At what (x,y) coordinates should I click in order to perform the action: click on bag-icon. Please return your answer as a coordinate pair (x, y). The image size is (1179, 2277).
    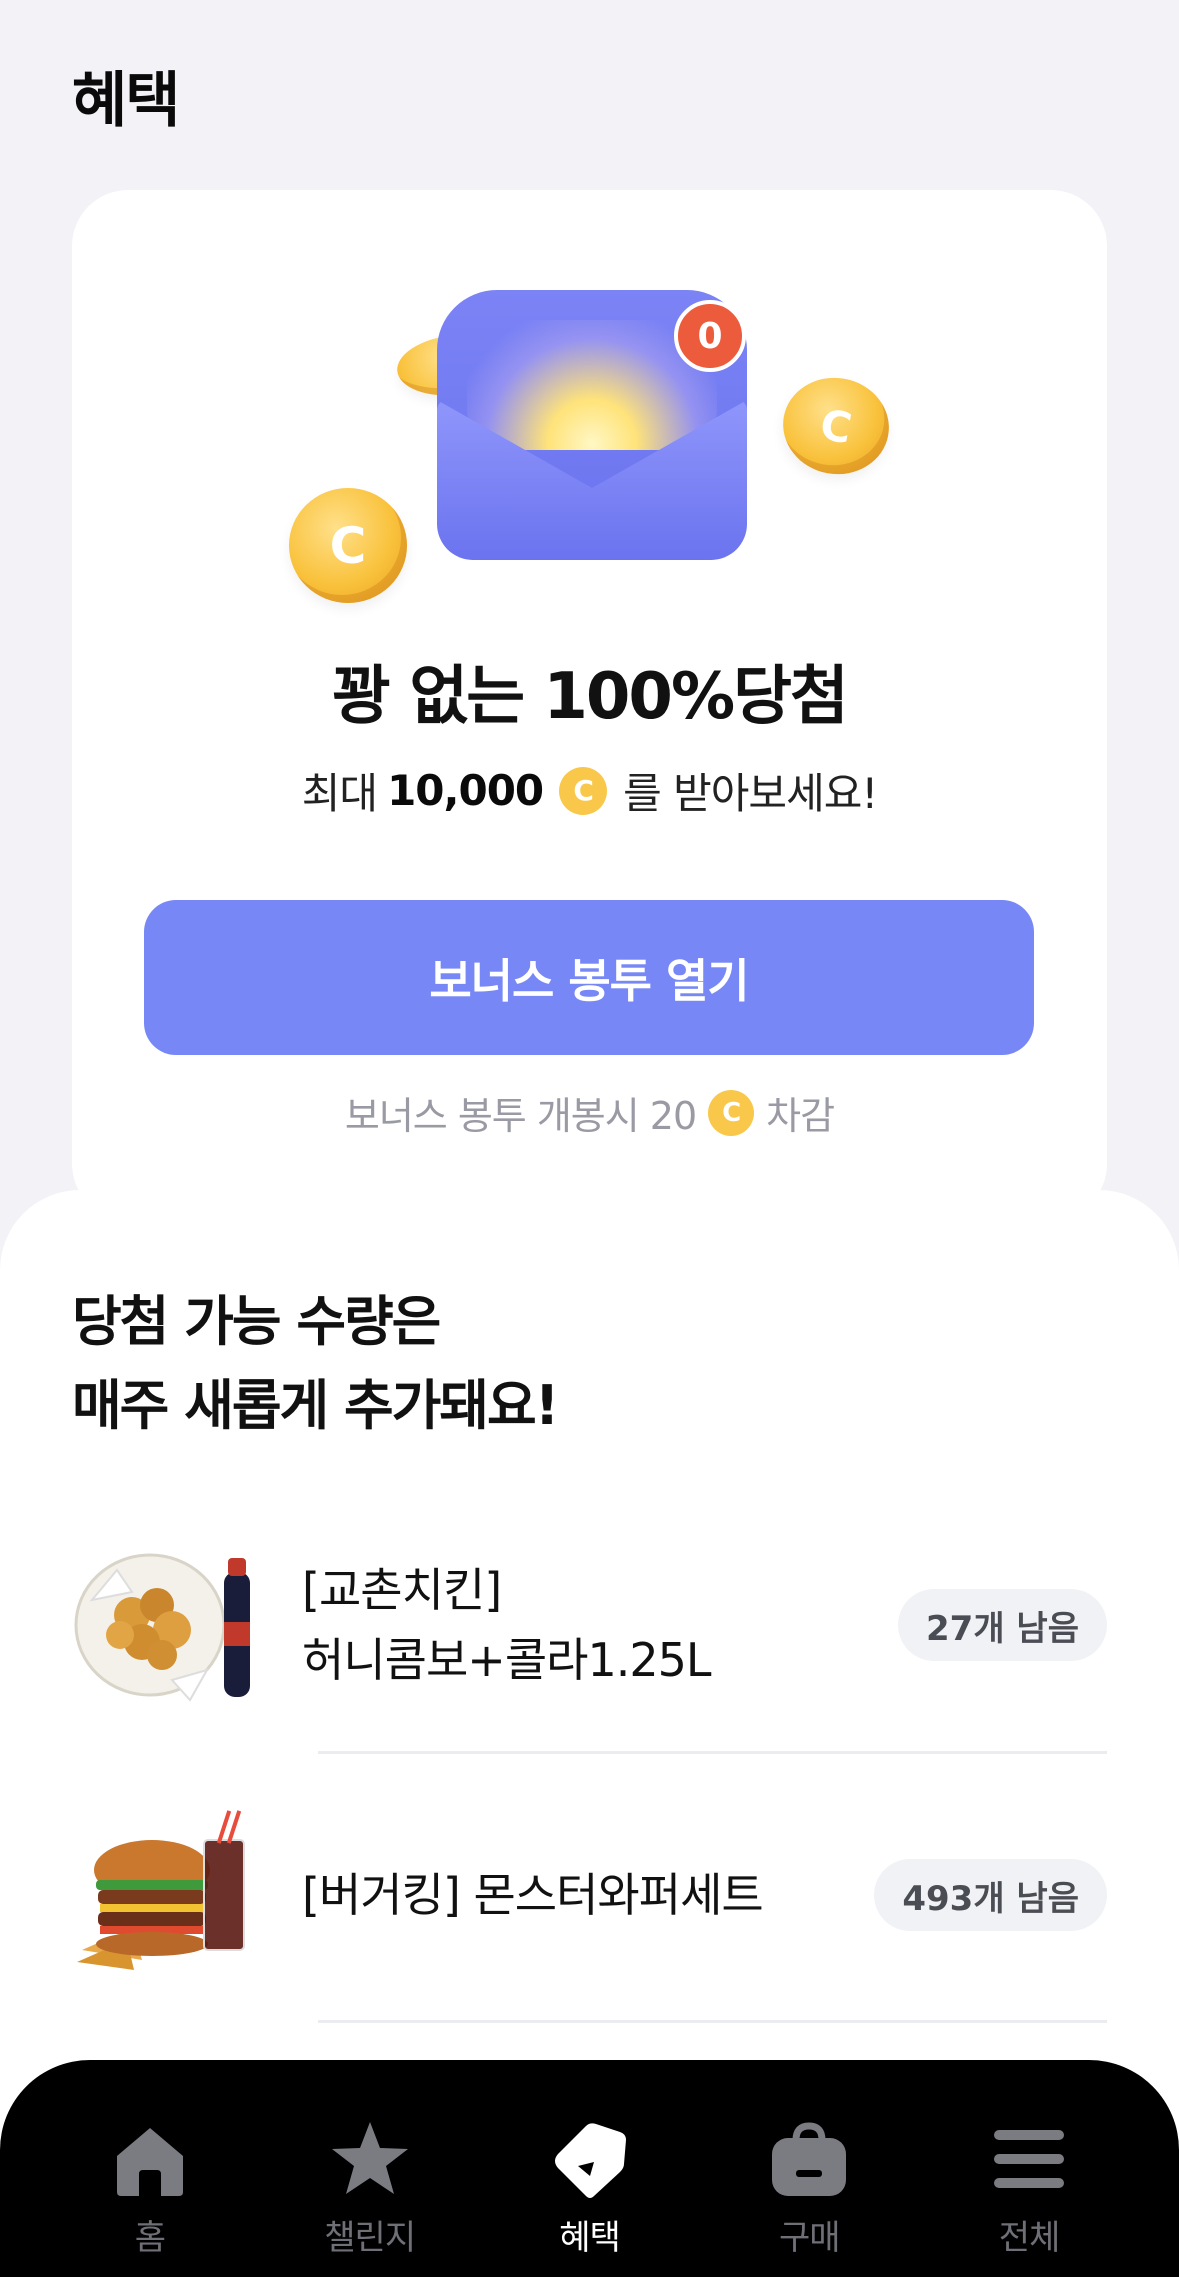
    Looking at the image, I should click on (809, 2159).